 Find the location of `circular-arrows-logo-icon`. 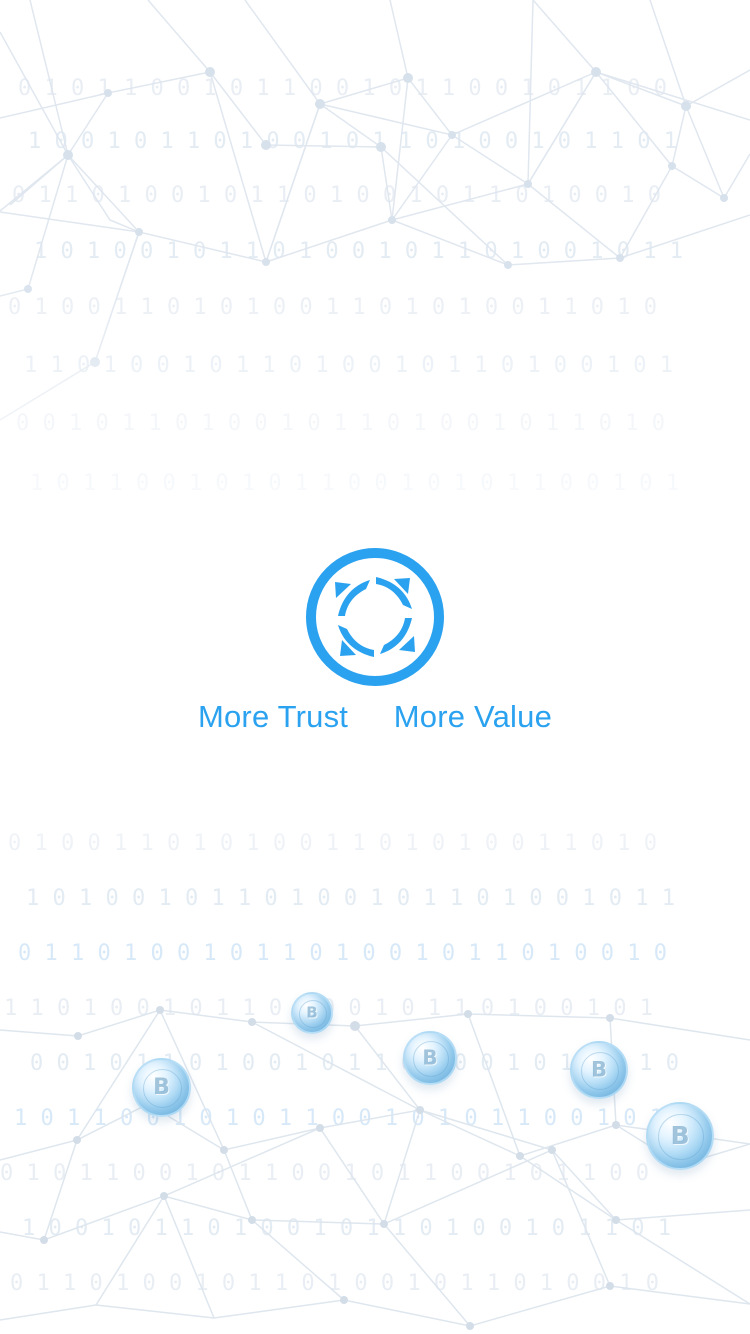

circular-arrows-logo-icon is located at coordinates (375, 617).